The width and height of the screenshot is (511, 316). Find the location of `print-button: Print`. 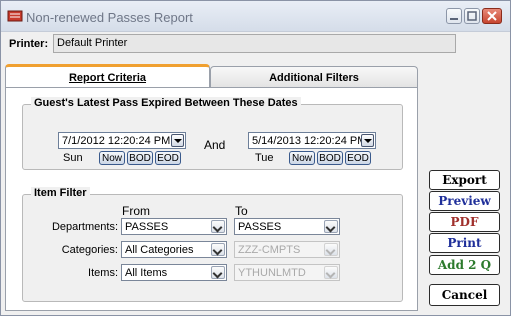

print-button: Print is located at coordinates (464, 243).